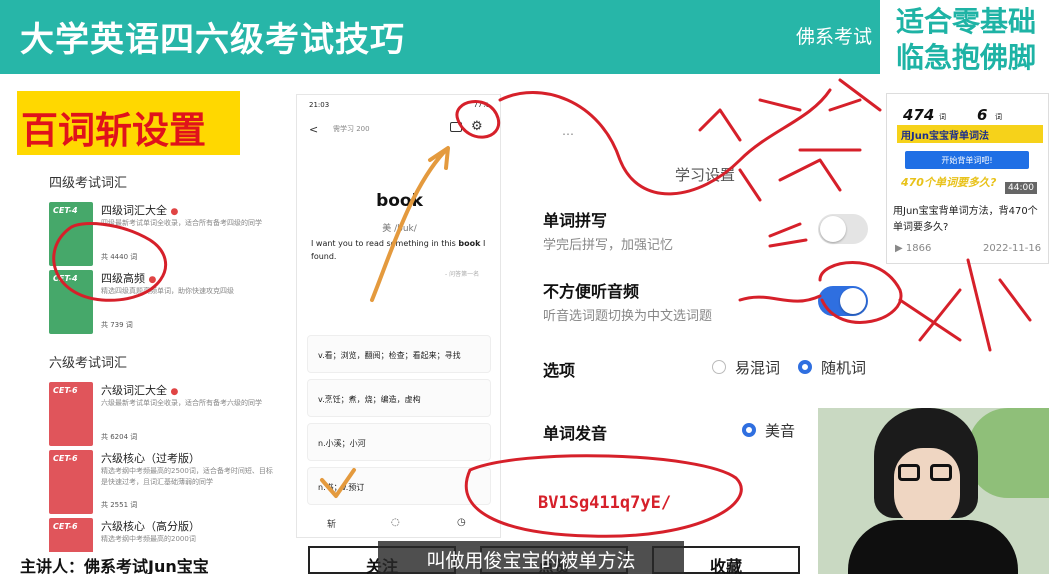 This screenshot has height=574, width=1049. I want to click on cet6-section-title: 六级考试词汇, so click(88, 363).